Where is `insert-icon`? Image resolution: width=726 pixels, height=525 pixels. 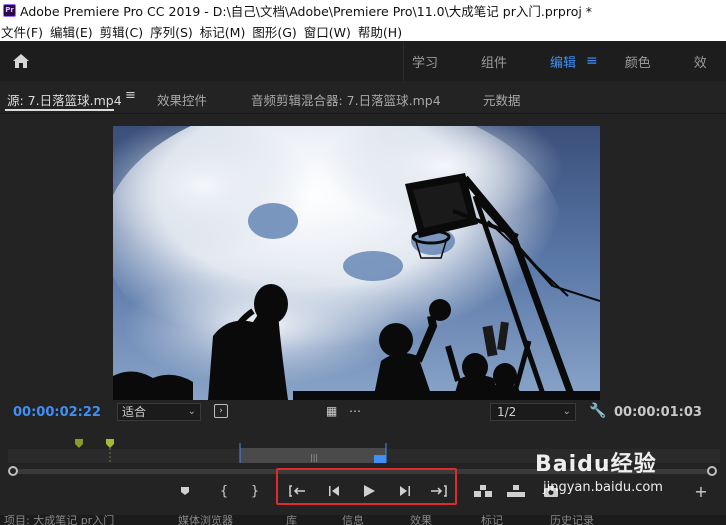 insert-icon is located at coordinates (483, 491).